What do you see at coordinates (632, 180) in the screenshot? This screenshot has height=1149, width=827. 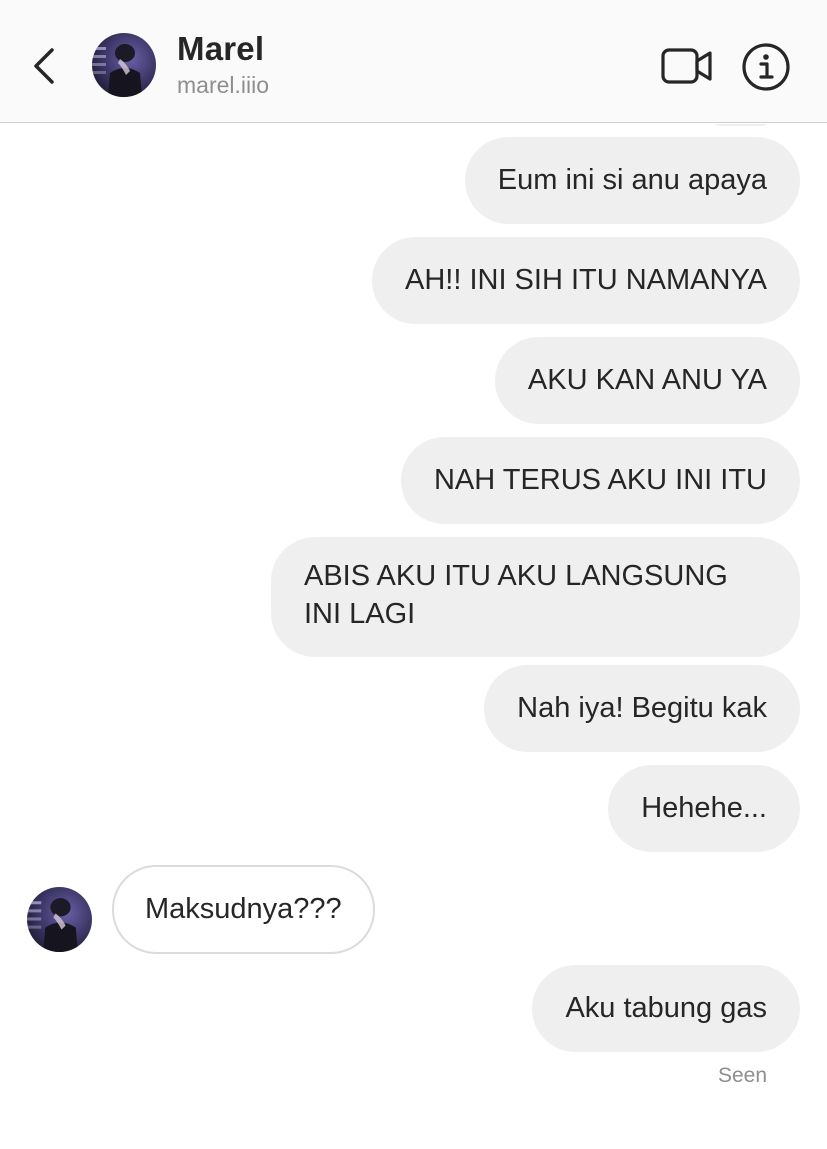 I see `outgoing-message: Eum ini si anu apaya` at bounding box center [632, 180].